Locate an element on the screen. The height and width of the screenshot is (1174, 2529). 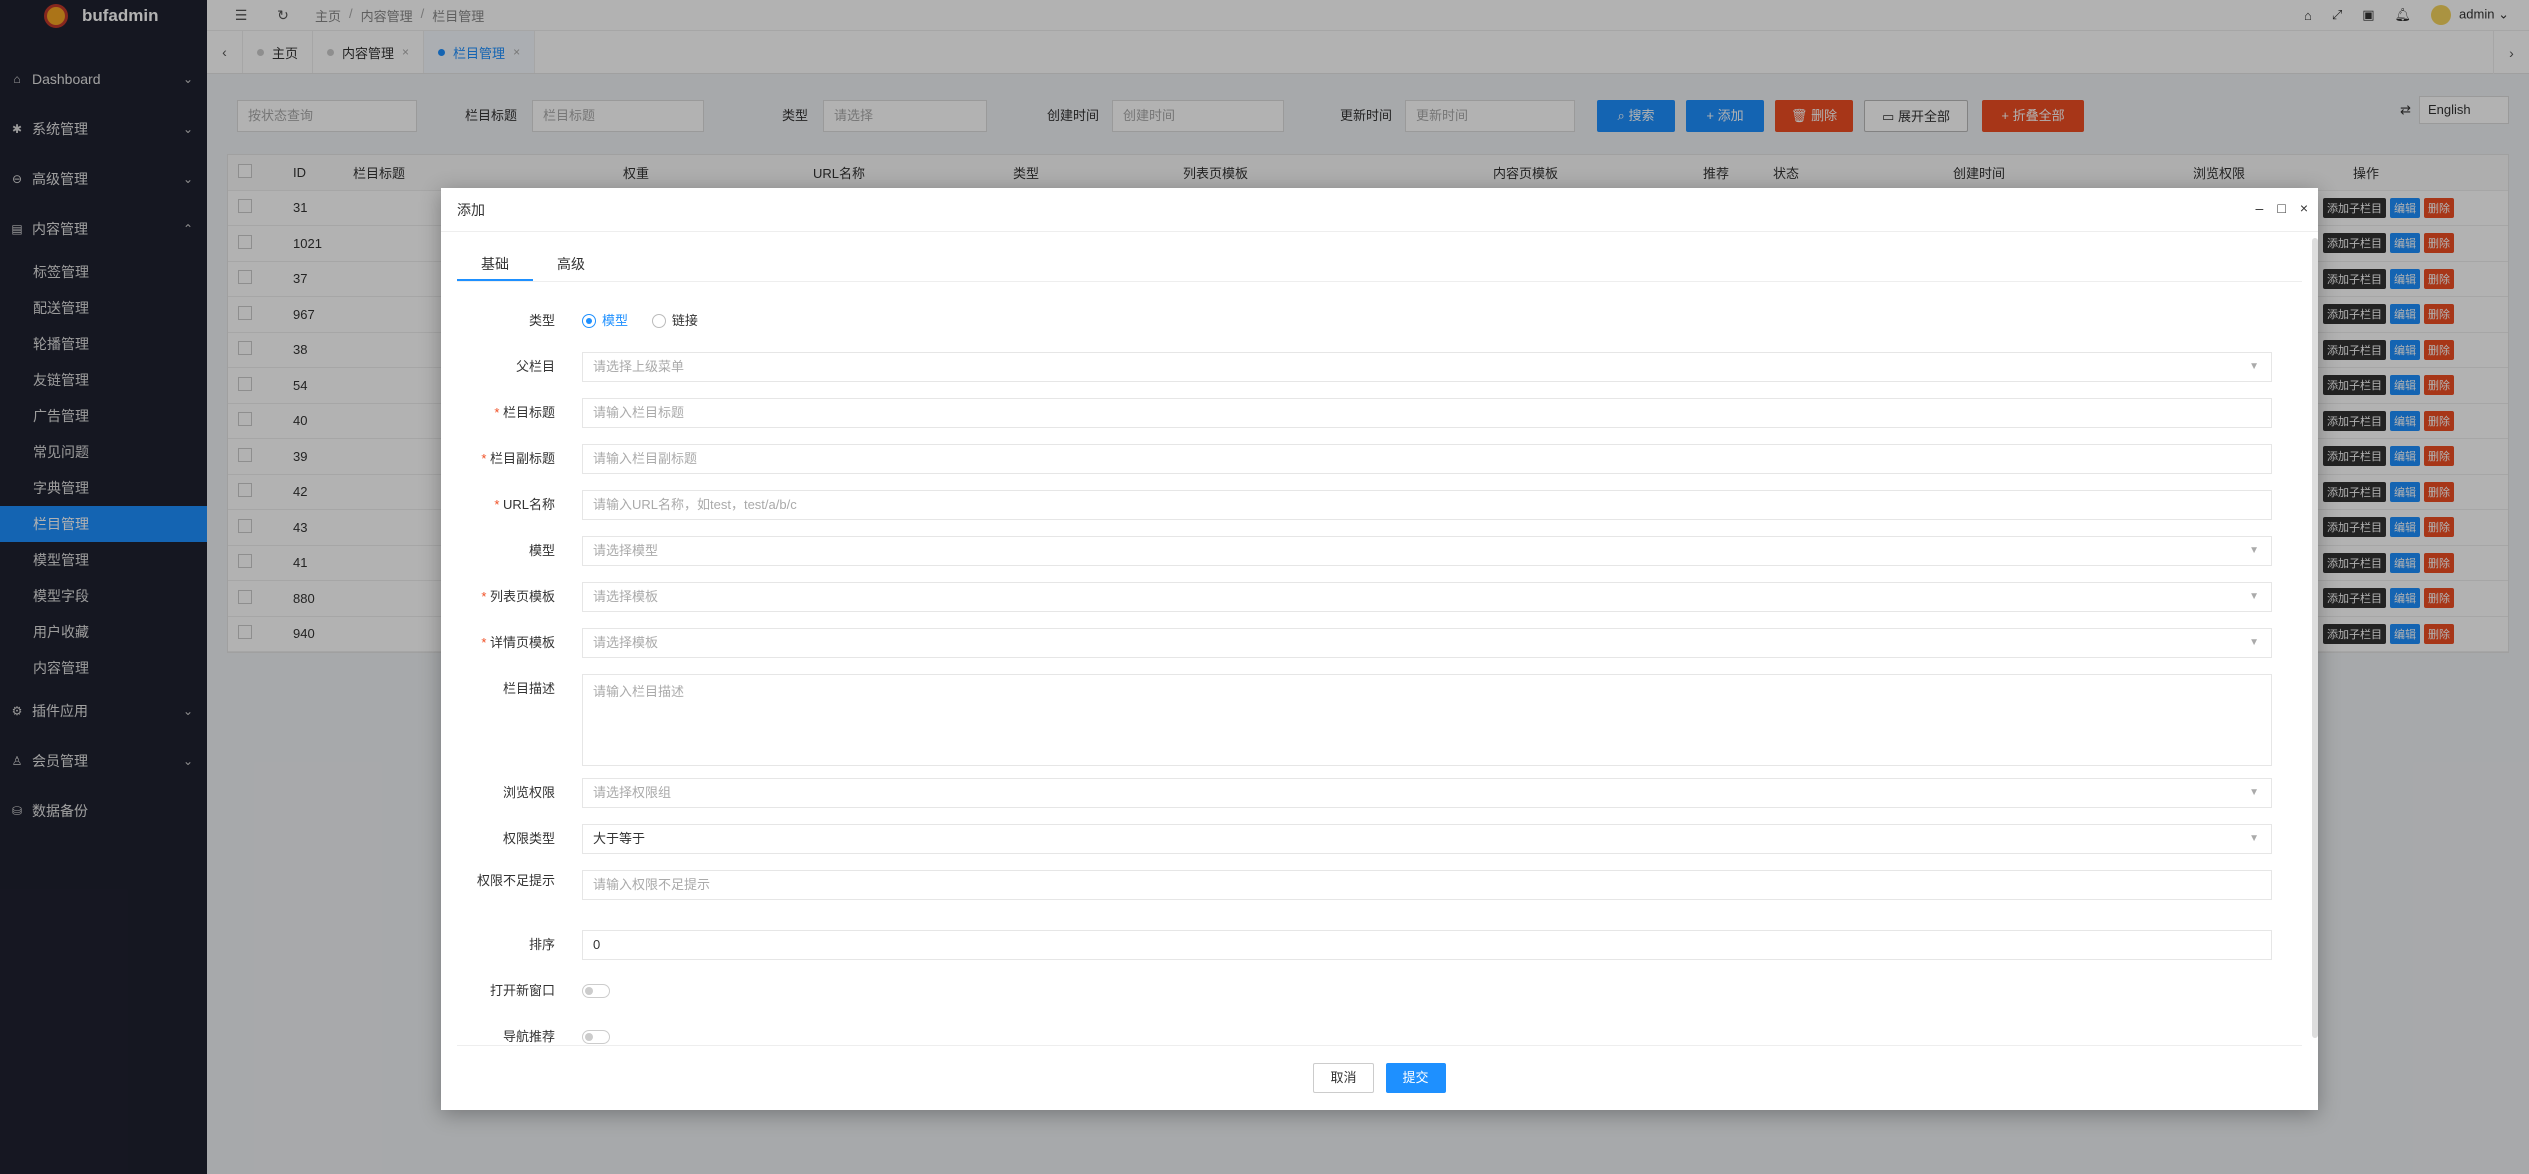
perm-tip-label: 权限不足提示 is located at coordinates (515, 880).